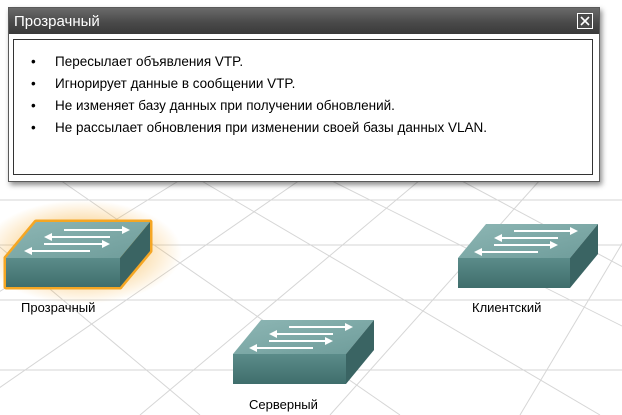 Image resolution: width=622 pixels, height=415 pixels. What do you see at coordinates (304, 21) in the screenshot?
I see `popup-titlebar: Прозрачный` at bounding box center [304, 21].